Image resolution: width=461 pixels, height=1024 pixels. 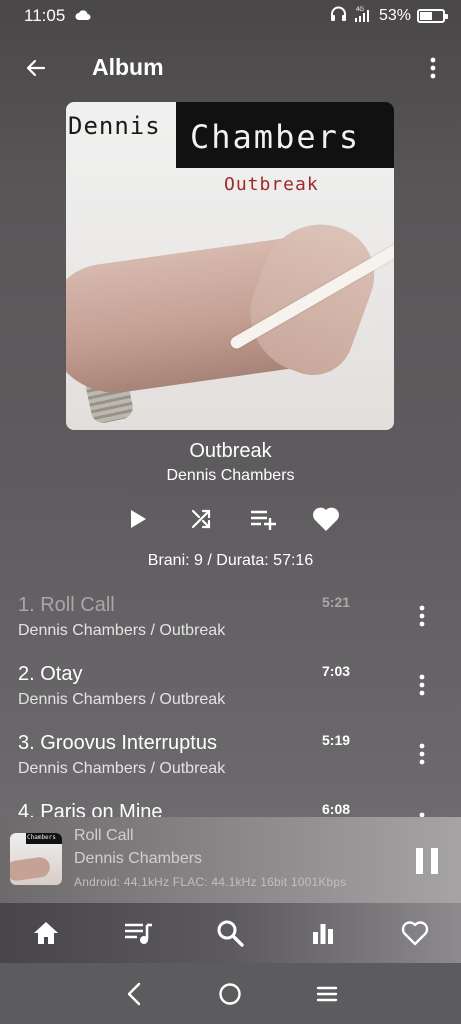 I want to click on page-title: Album, so click(x=128, y=67).